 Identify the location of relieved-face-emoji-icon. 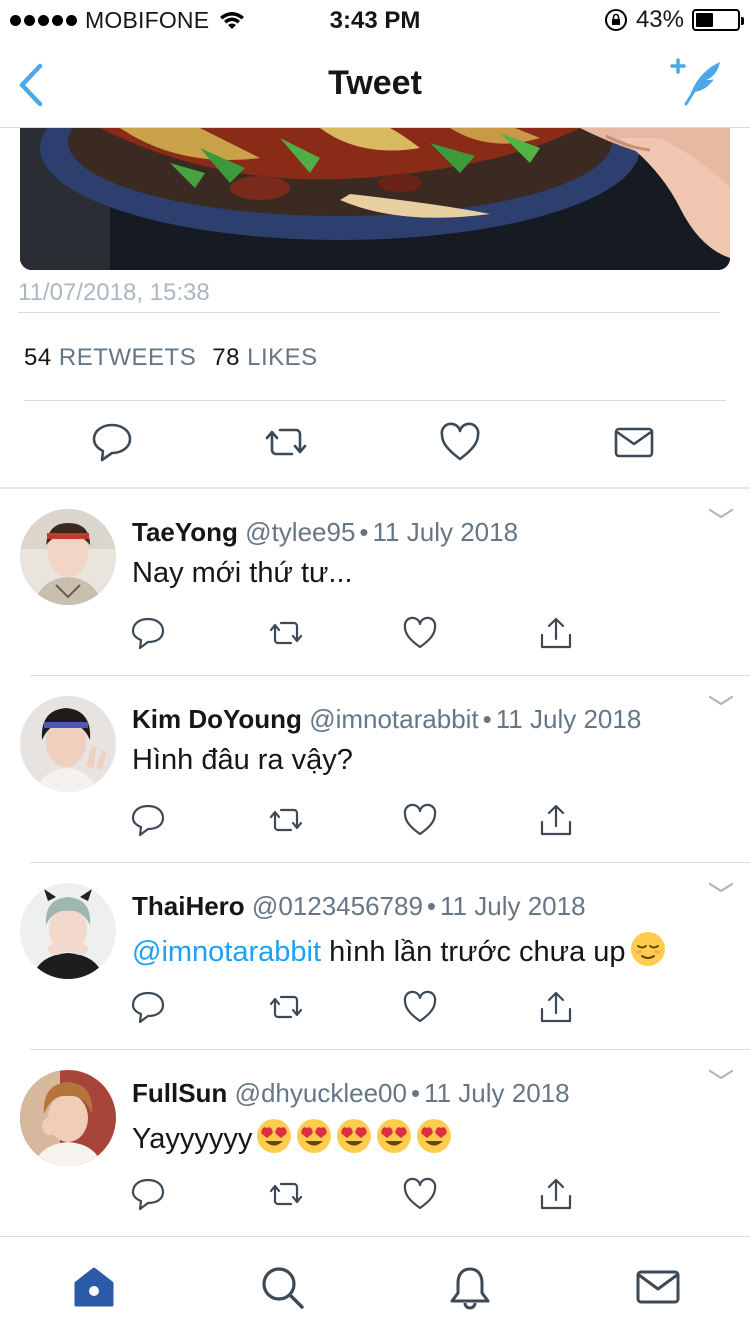
(647, 949).